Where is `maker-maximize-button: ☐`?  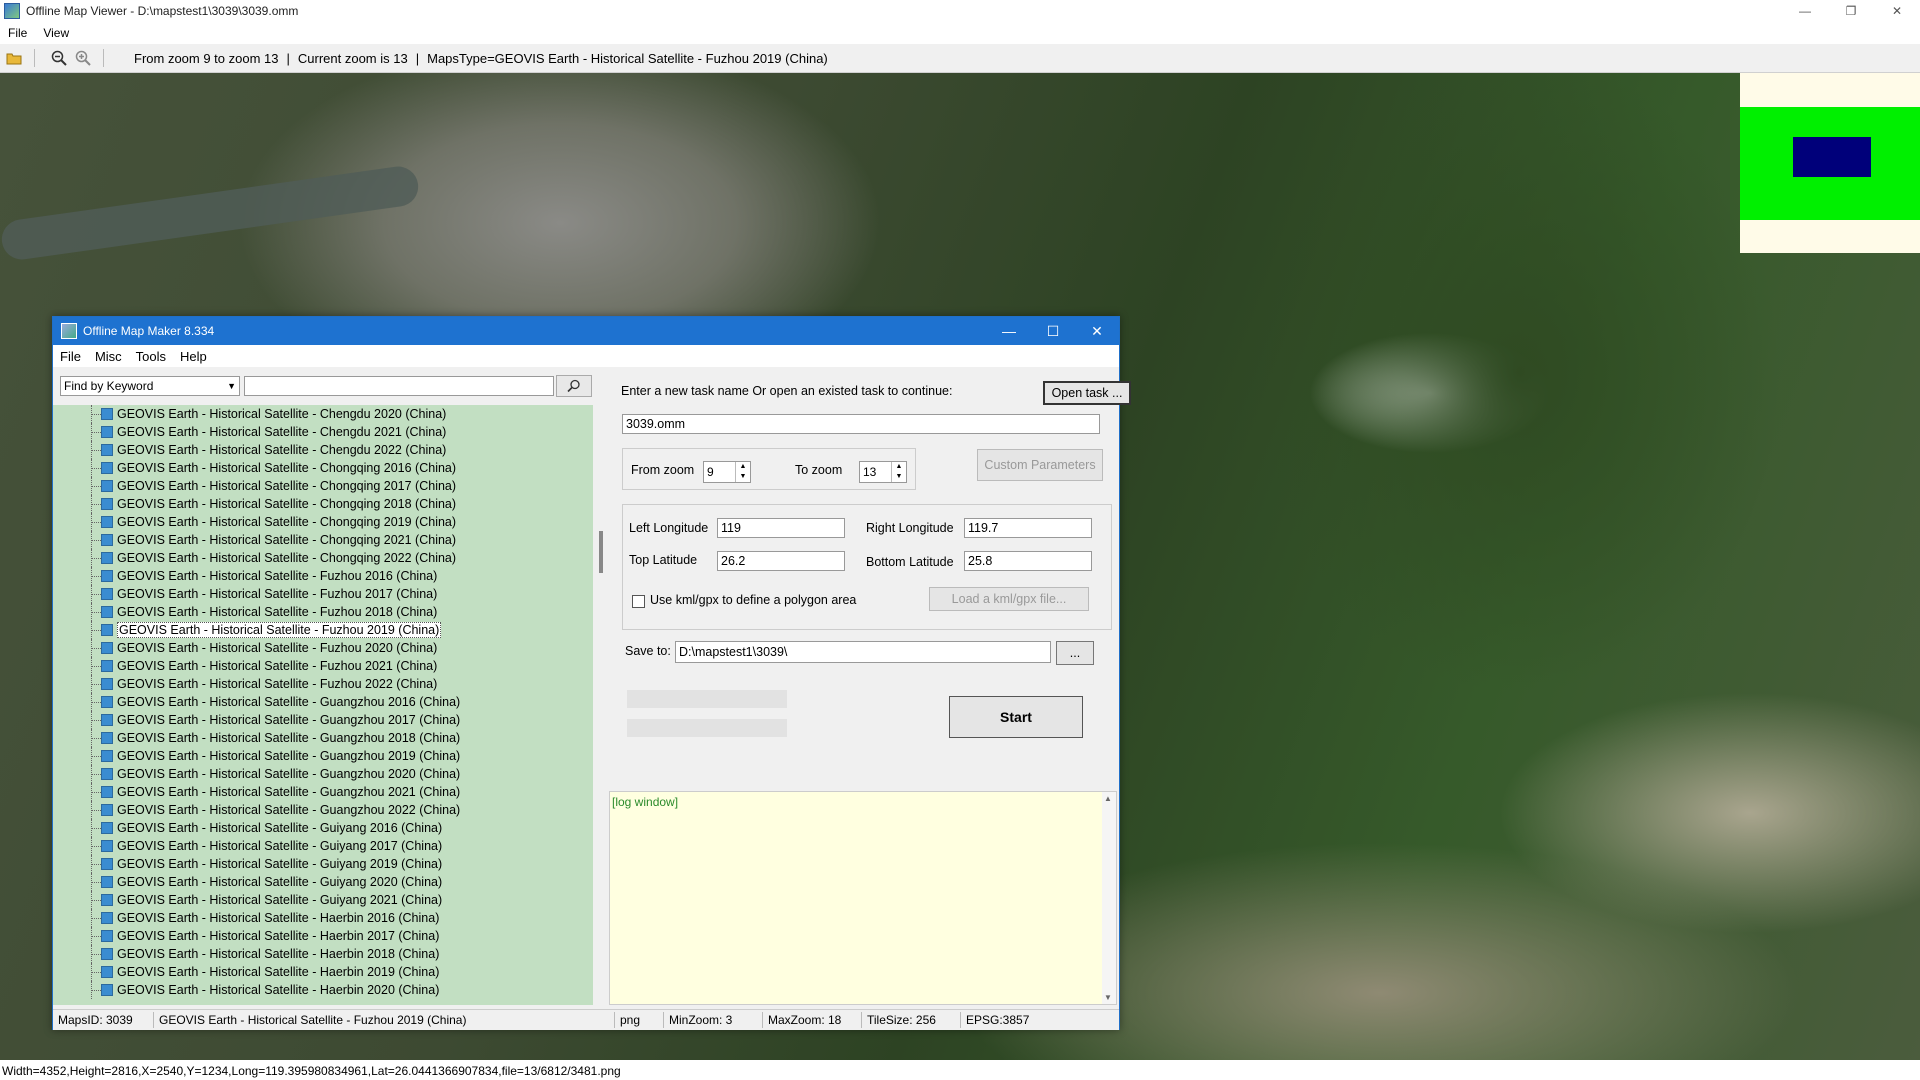
maker-maximize-button: ☐ is located at coordinates (1053, 331).